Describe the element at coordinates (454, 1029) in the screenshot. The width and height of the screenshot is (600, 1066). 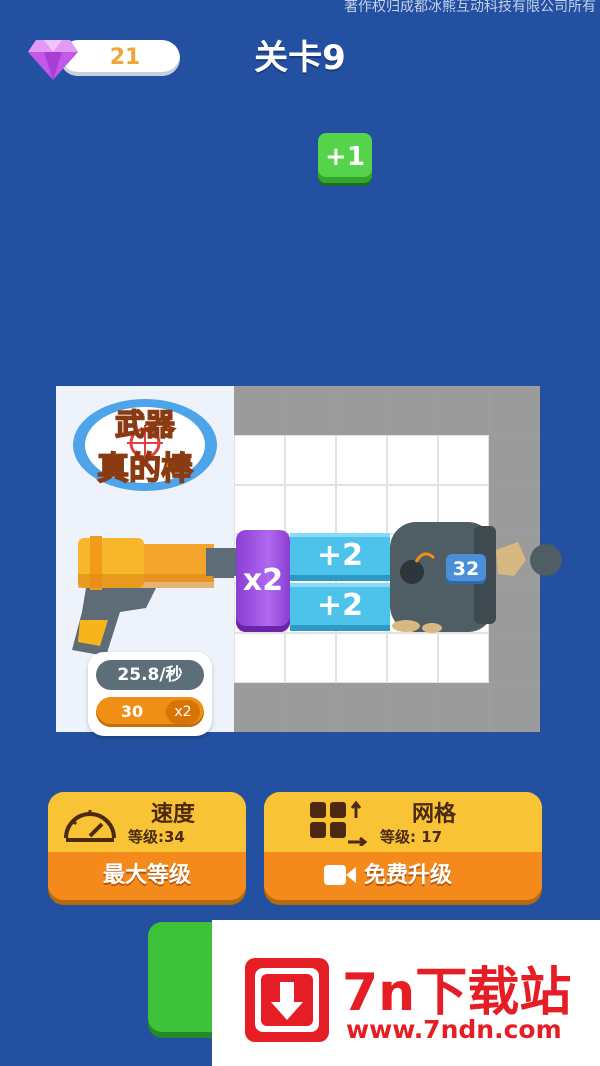
I see `watermark-url: www.7ndn.com` at that location.